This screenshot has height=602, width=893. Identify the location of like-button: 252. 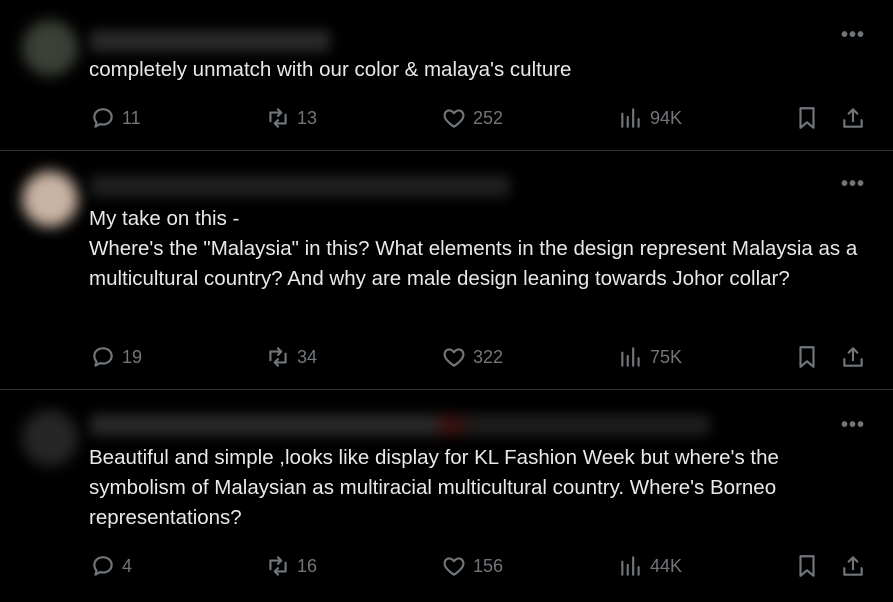
(472, 118).